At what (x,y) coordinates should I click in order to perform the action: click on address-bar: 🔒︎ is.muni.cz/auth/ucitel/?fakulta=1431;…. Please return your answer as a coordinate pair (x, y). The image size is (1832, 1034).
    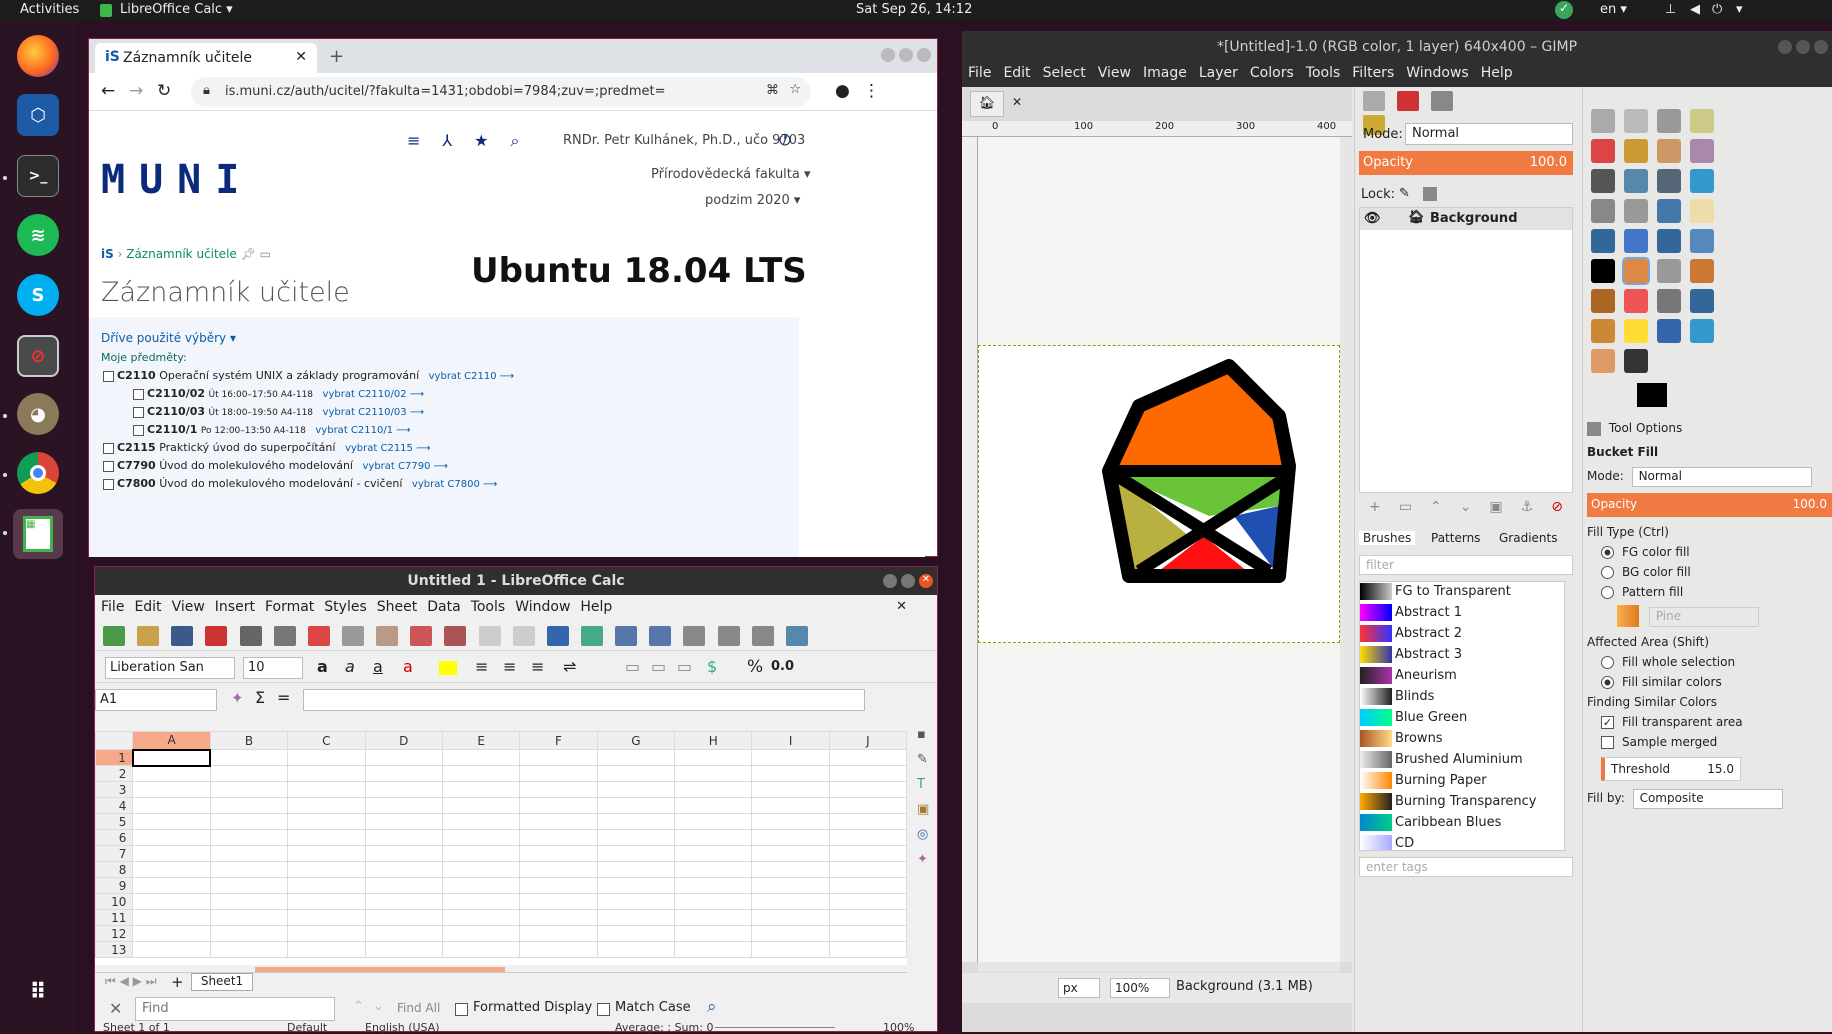
    Looking at the image, I should click on (501, 92).